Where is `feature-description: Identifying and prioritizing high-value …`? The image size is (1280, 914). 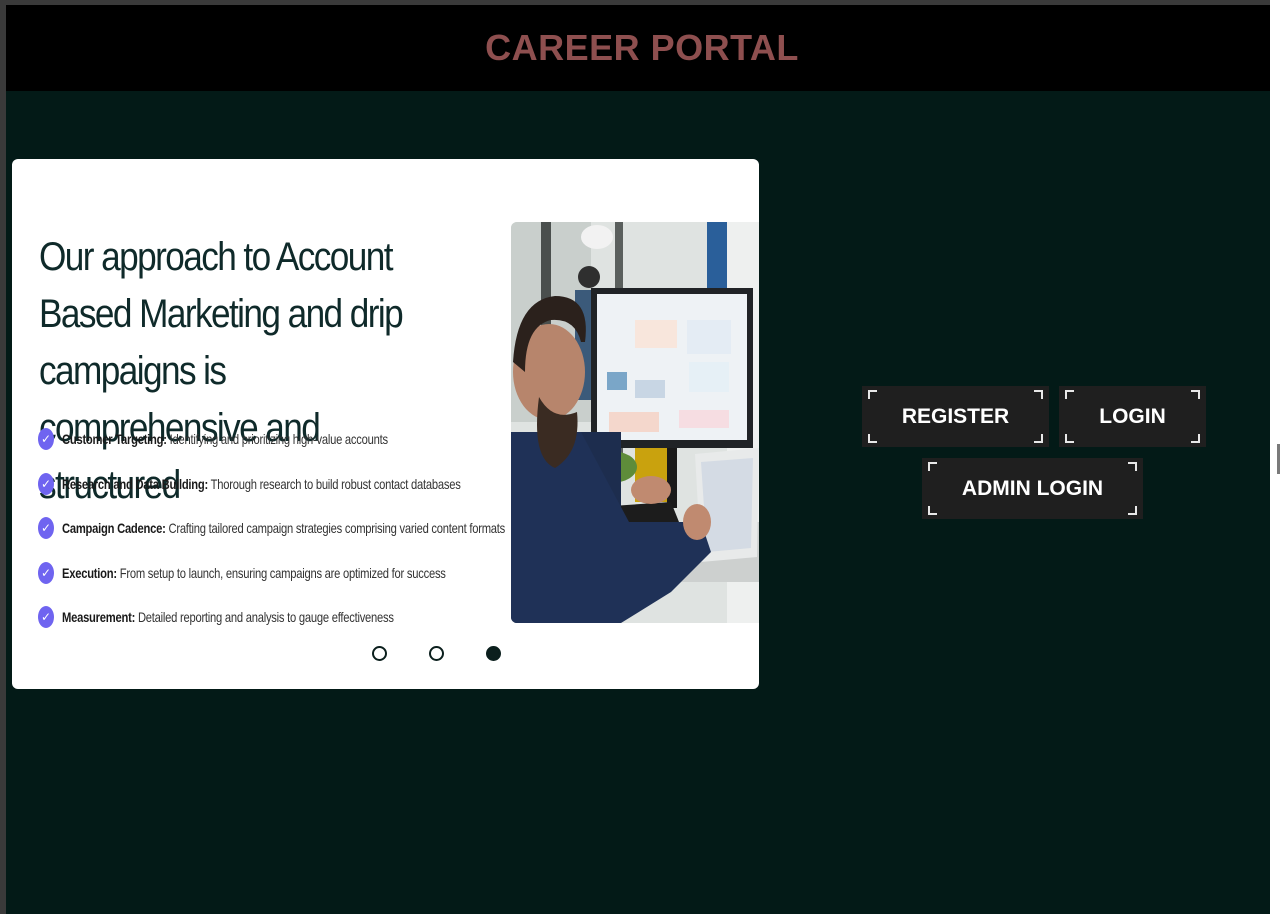 feature-description: Identifying and prioritizing high-value … is located at coordinates (278, 439).